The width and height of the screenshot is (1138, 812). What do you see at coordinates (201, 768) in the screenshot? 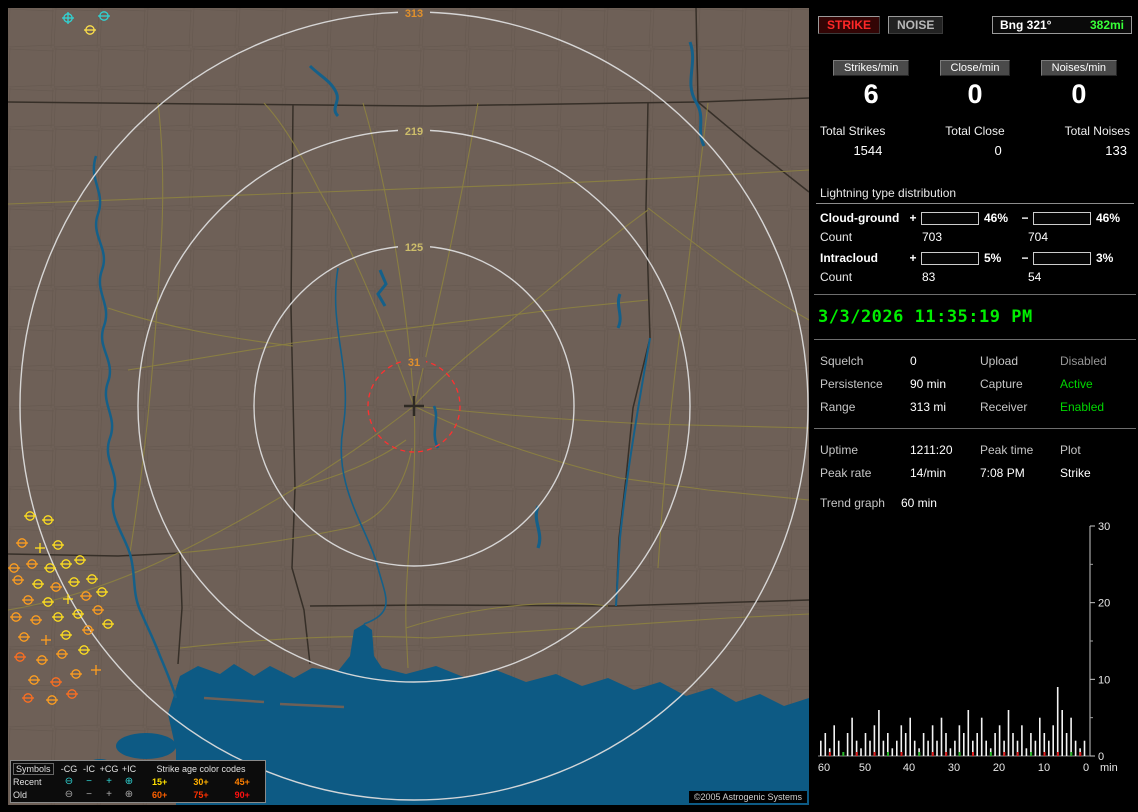
I see `legend-age-title: Strike age color codes` at bounding box center [201, 768].